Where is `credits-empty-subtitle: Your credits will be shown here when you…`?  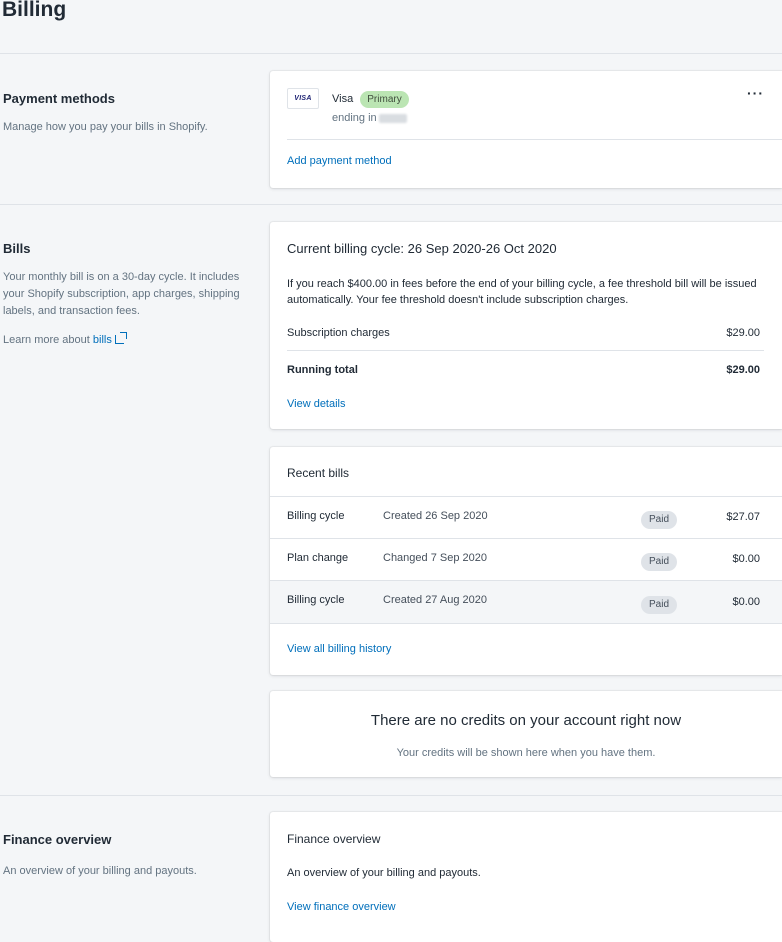 credits-empty-subtitle: Your credits will be shown here when you… is located at coordinates (526, 753).